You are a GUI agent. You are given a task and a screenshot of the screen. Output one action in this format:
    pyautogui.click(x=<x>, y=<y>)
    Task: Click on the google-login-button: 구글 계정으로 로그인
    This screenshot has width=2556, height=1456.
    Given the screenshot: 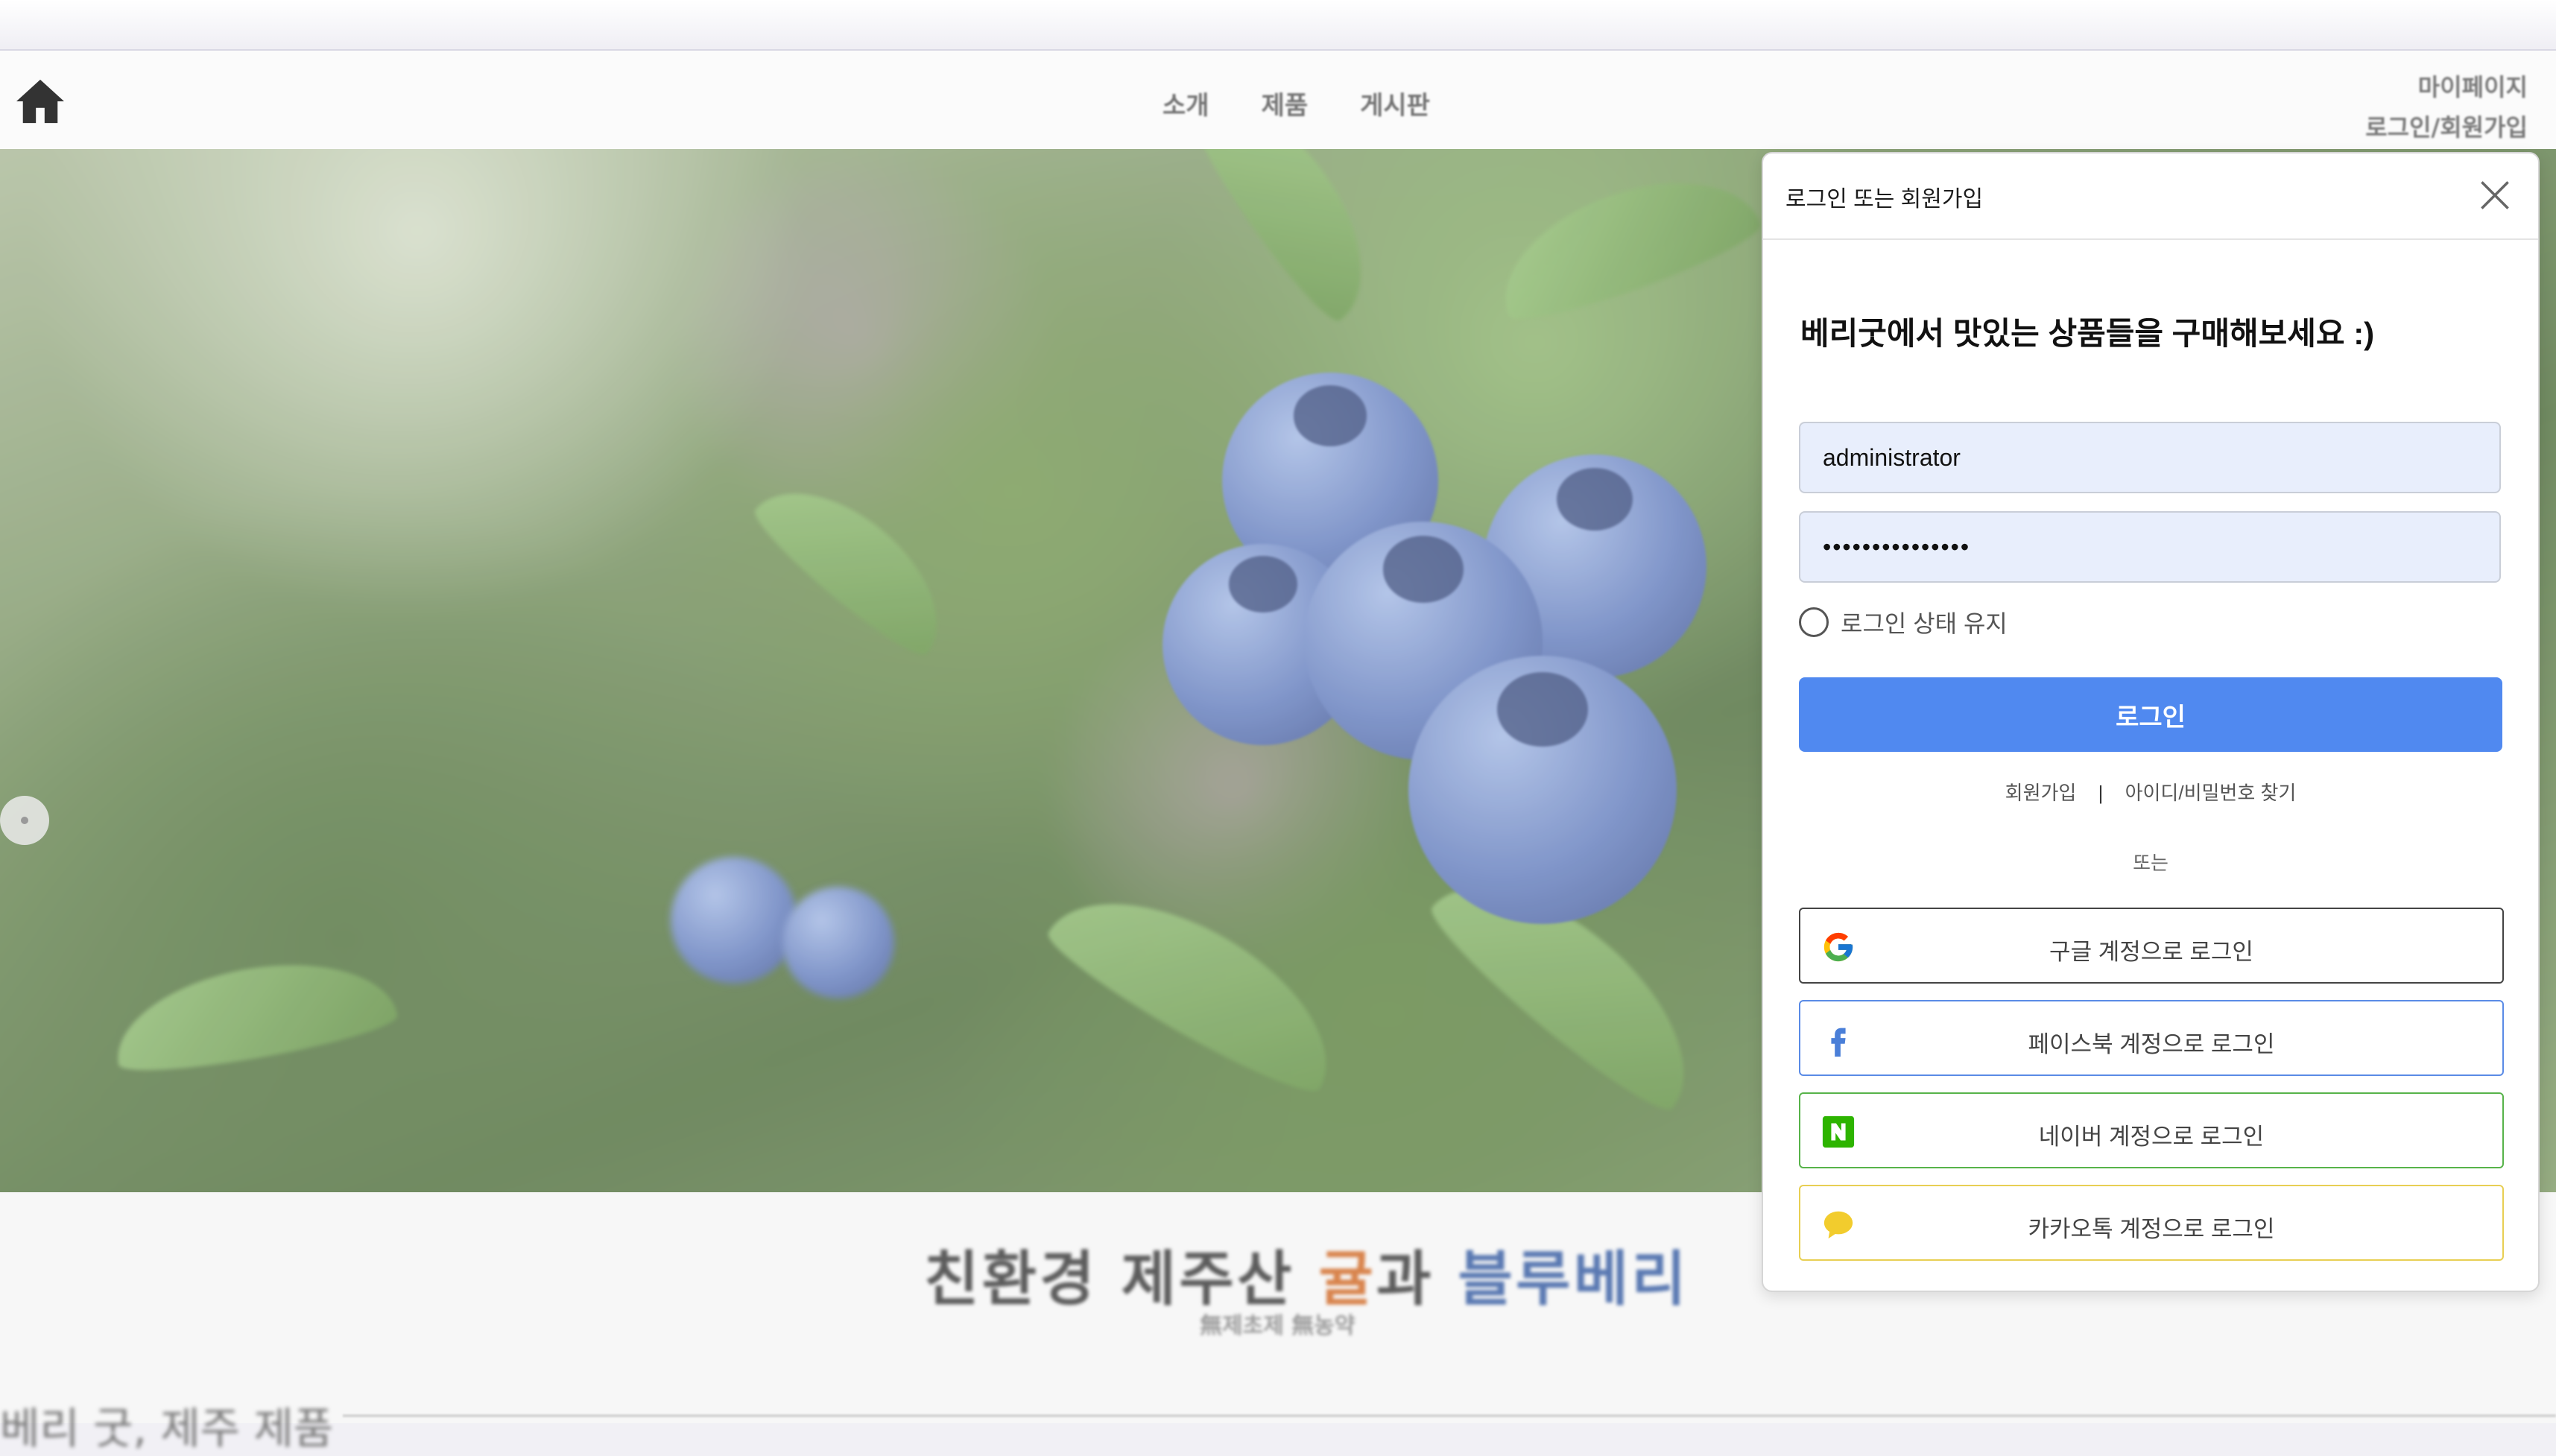 What is the action you would take?
    pyautogui.click(x=2151, y=946)
    